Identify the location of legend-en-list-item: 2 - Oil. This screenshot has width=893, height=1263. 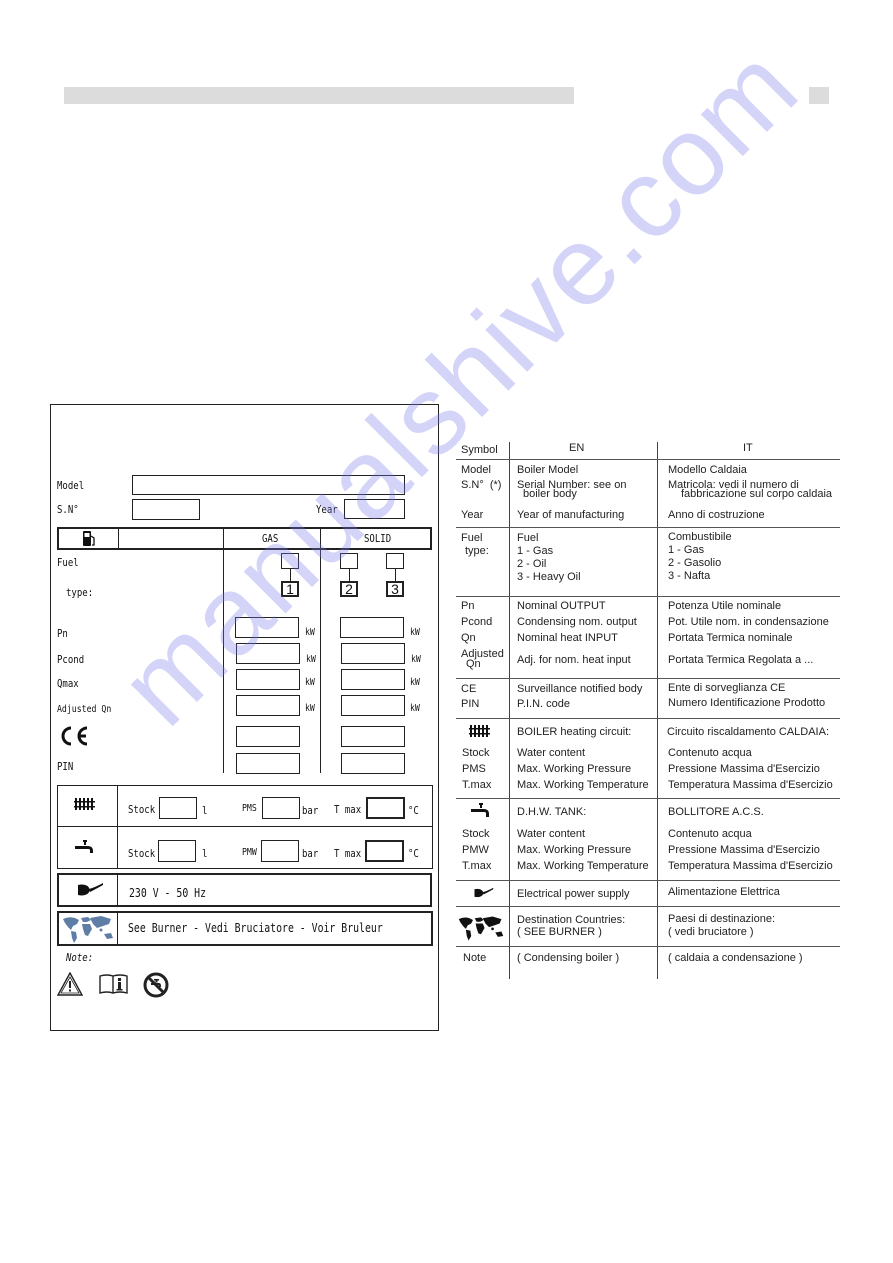
(532, 564).